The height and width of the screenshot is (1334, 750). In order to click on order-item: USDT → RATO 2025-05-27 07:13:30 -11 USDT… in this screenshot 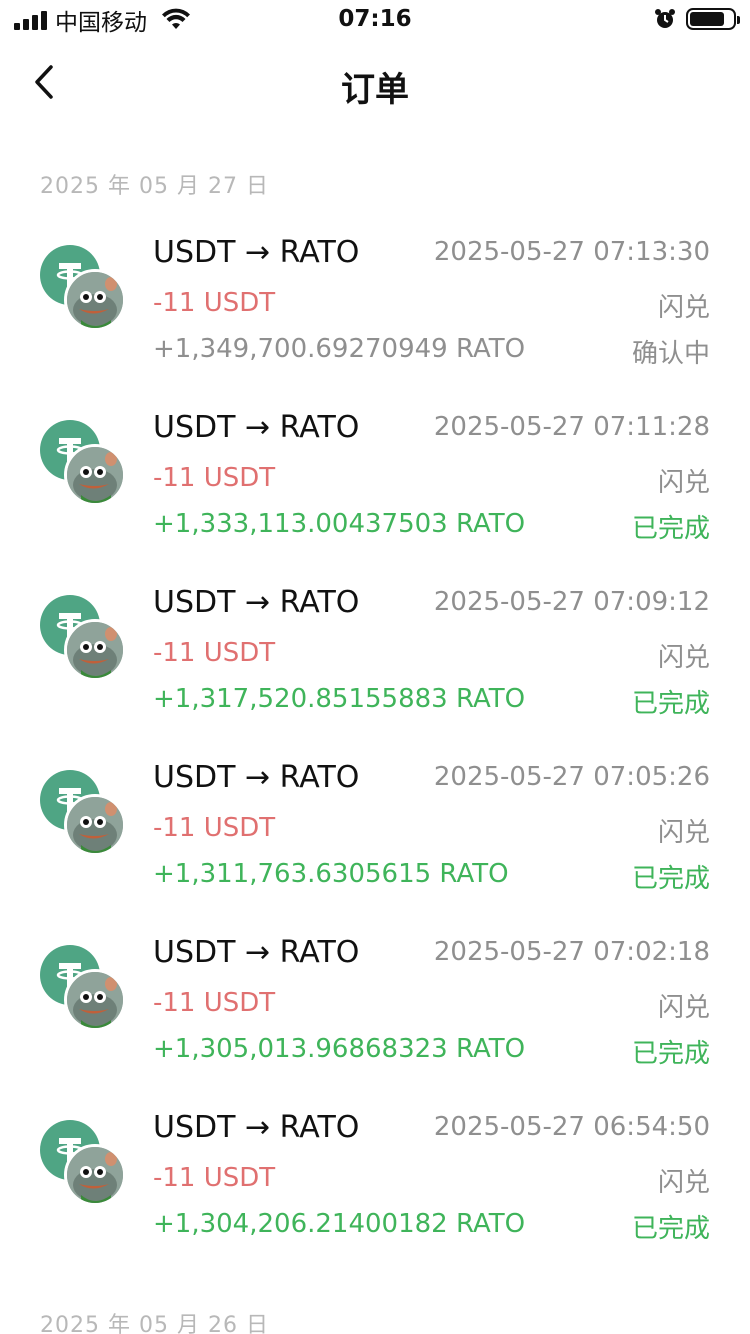, I will do `click(375, 310)`.